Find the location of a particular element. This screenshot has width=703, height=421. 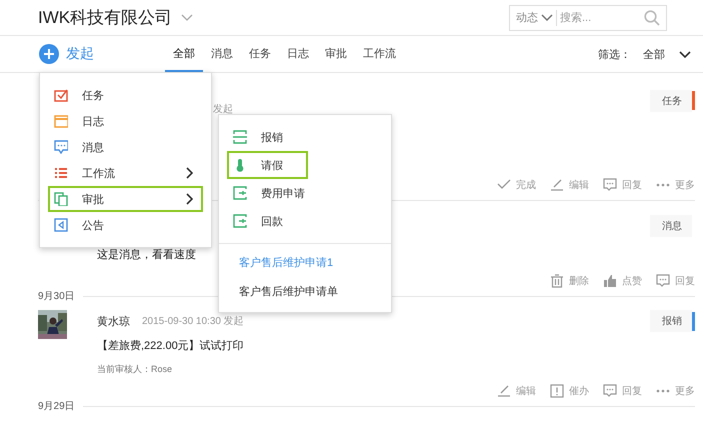

documents-icon is located at coordinates (61, 199).